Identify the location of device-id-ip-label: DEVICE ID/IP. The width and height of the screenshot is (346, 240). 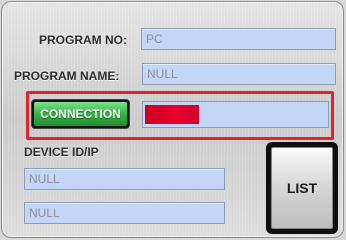
(61, 152).